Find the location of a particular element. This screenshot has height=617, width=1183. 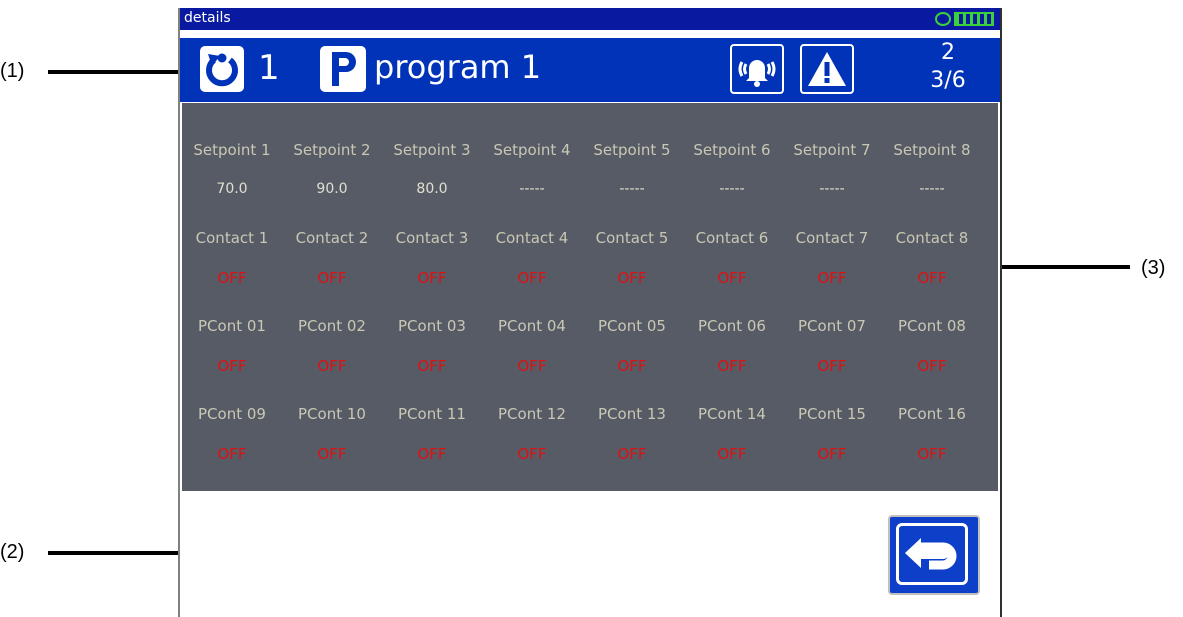

pcont-label: PCont 01 is located at coordinates (232, 326).